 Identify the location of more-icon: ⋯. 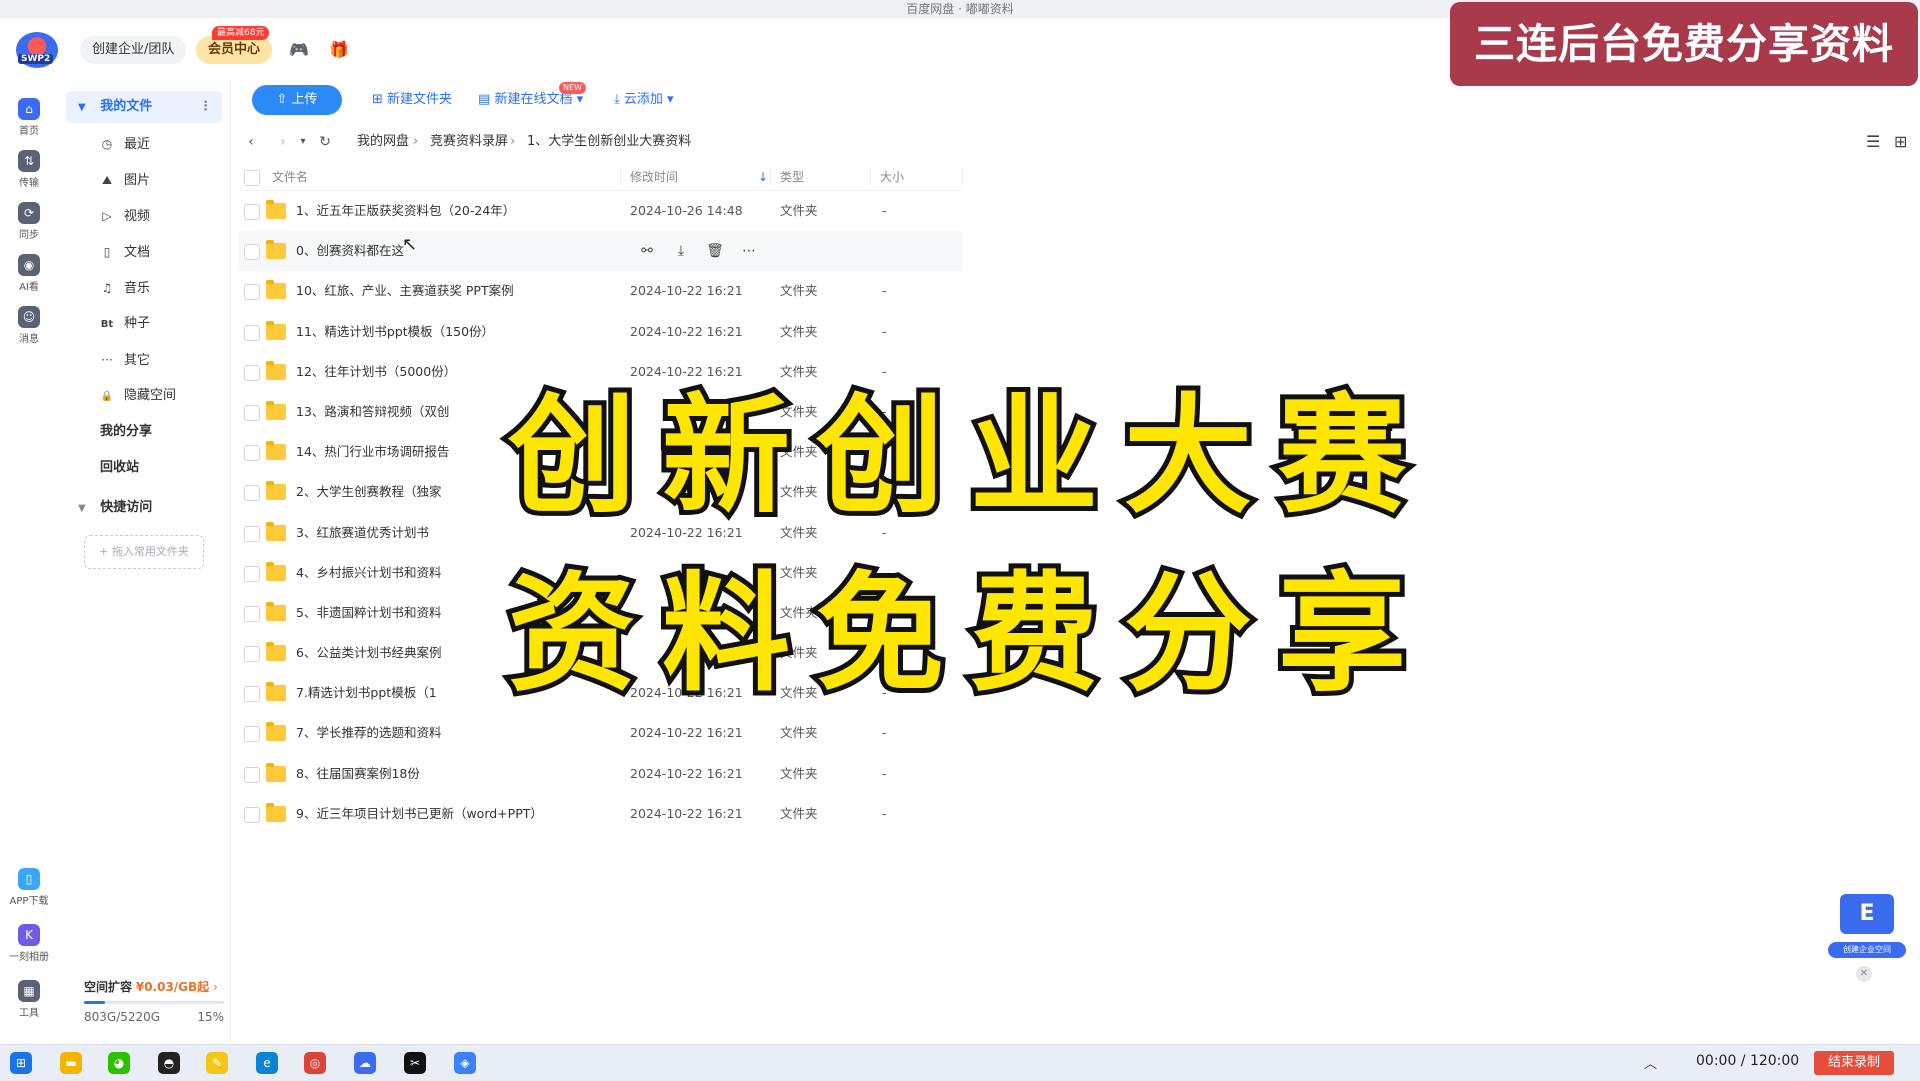
(749, 251).